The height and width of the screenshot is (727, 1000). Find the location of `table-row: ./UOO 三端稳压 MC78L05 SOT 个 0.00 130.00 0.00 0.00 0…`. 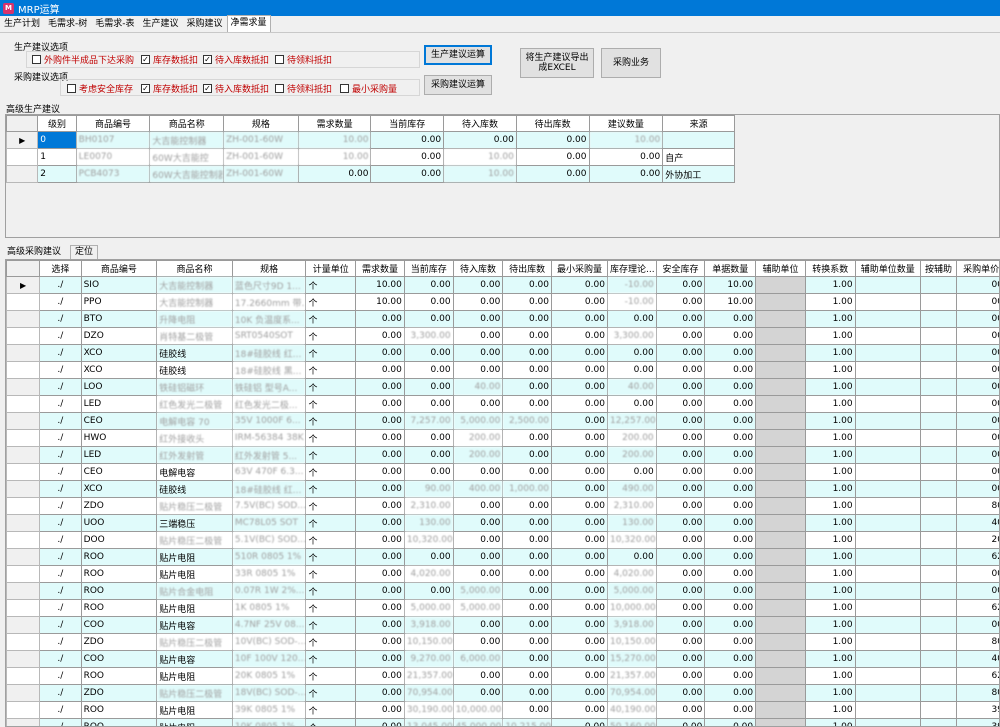

table-row: ./UOO 三端稳压 MC78L05 SOT 个 0.00 130.00 0.00 0.00 0… is located at coordinates (502, 523).